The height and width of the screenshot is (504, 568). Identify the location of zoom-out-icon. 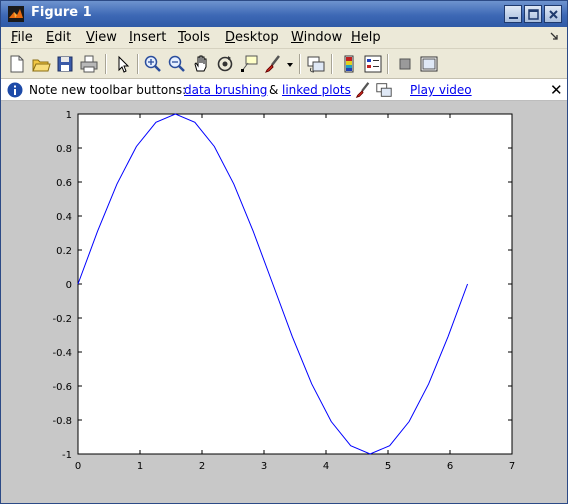
(177, 64).